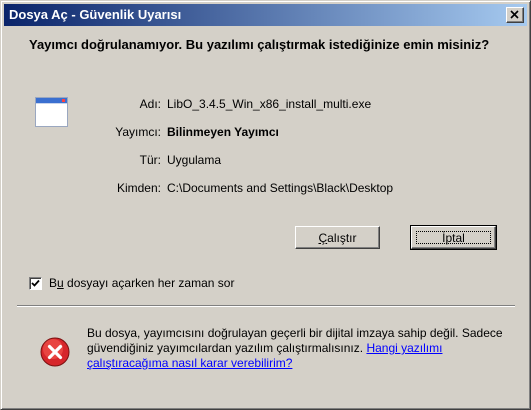 This screenshot has height=410, width=531. I want to click on close-icon, so click(514, 14).